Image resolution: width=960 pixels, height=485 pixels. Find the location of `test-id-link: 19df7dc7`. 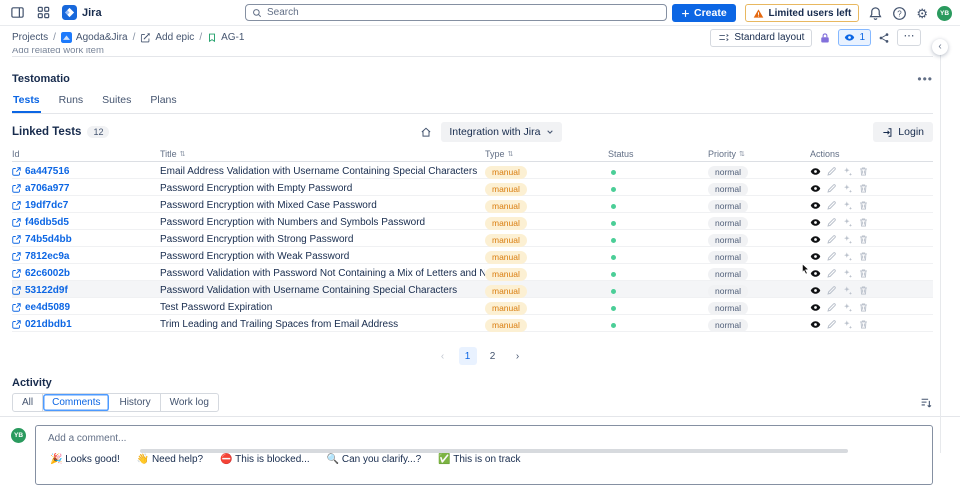

test-id-link: 19df7dc7 is located at coordinates (46, 205).